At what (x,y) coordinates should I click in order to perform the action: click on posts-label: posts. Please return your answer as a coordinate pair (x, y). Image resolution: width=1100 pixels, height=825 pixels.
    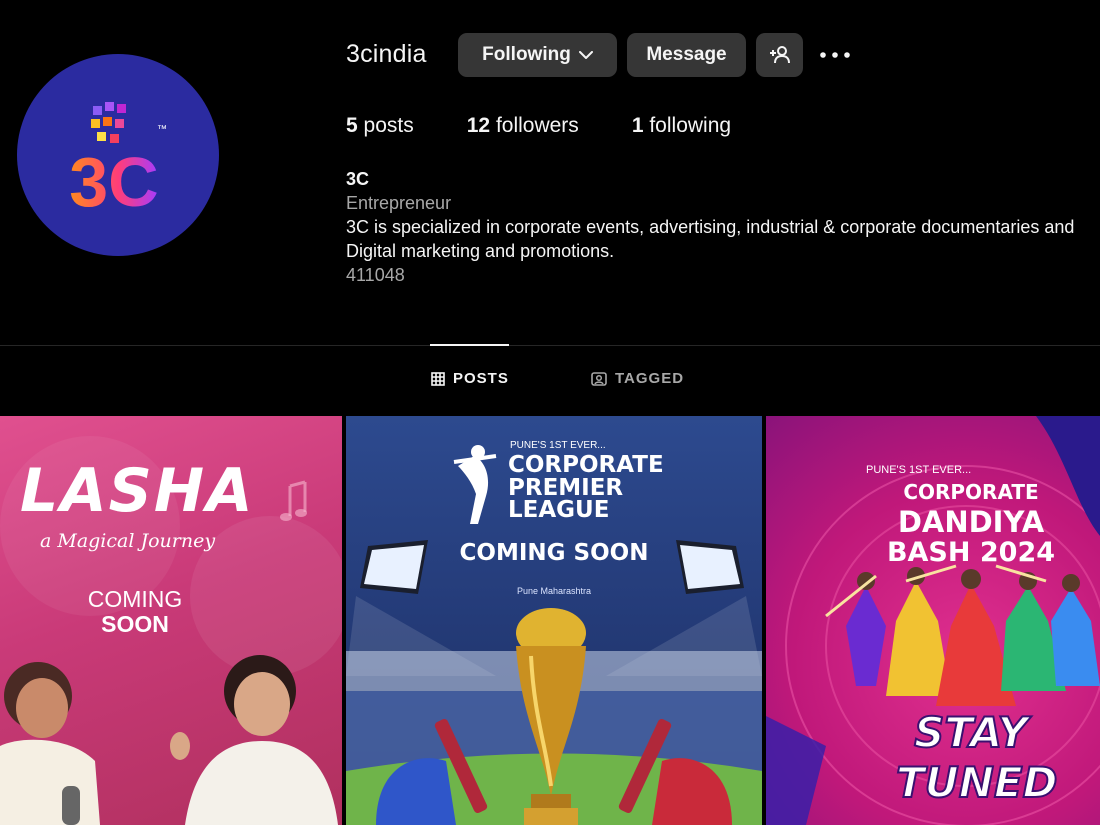
    Looking at the image, I should click on (388, 125).